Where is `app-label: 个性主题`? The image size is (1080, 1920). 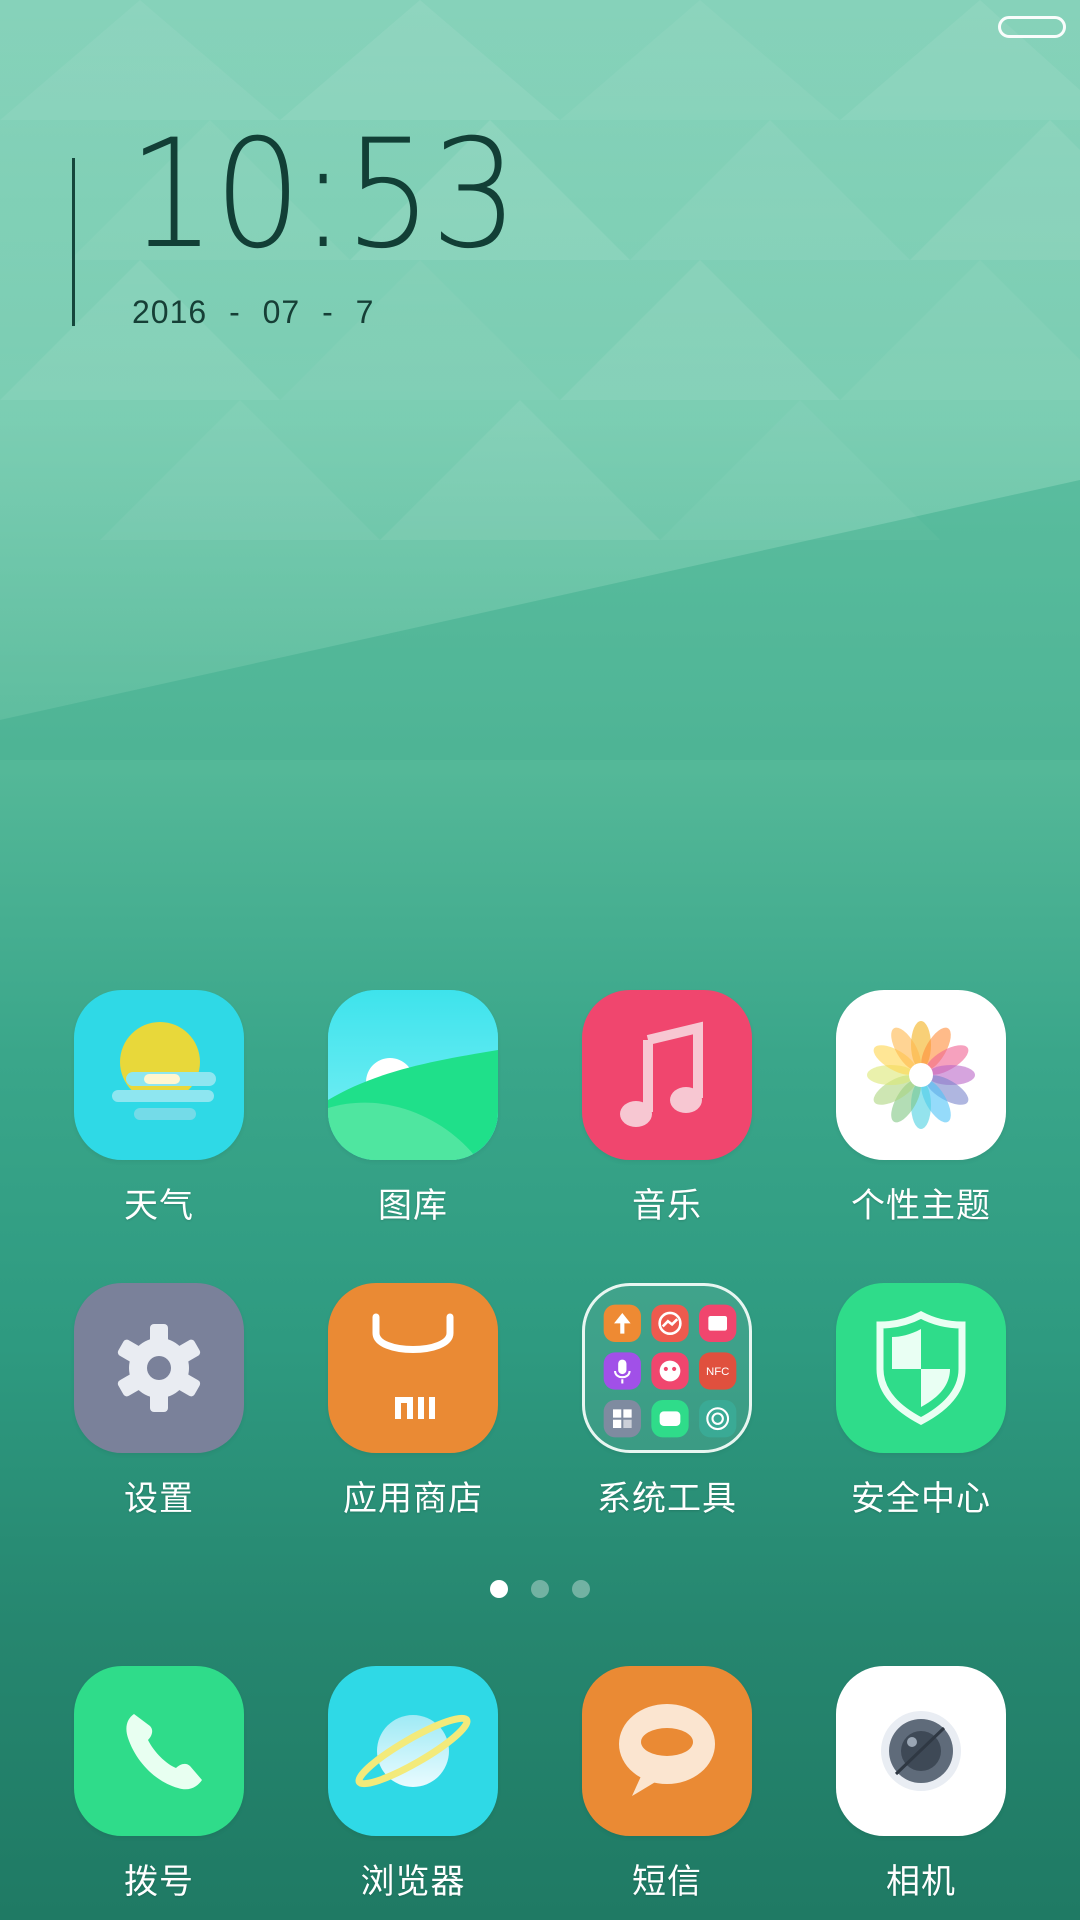
app-label: 个性主题 is located at coordinates (921, 1206).